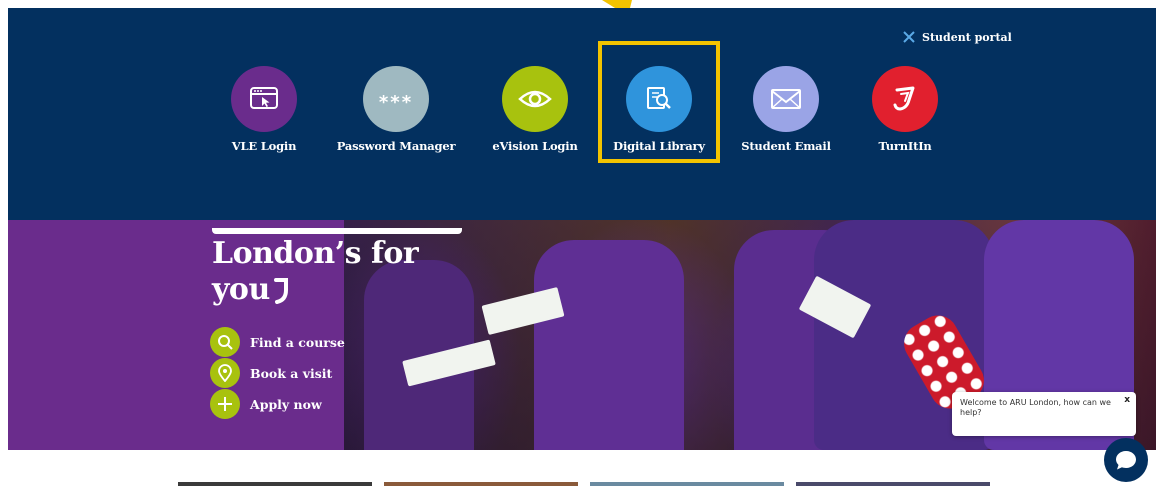 Image resolution: width=1156 pixels, height=486 pixels. Describe the element at coordinates (609, 345) in the screenshot. I see `photo-person` at that location.